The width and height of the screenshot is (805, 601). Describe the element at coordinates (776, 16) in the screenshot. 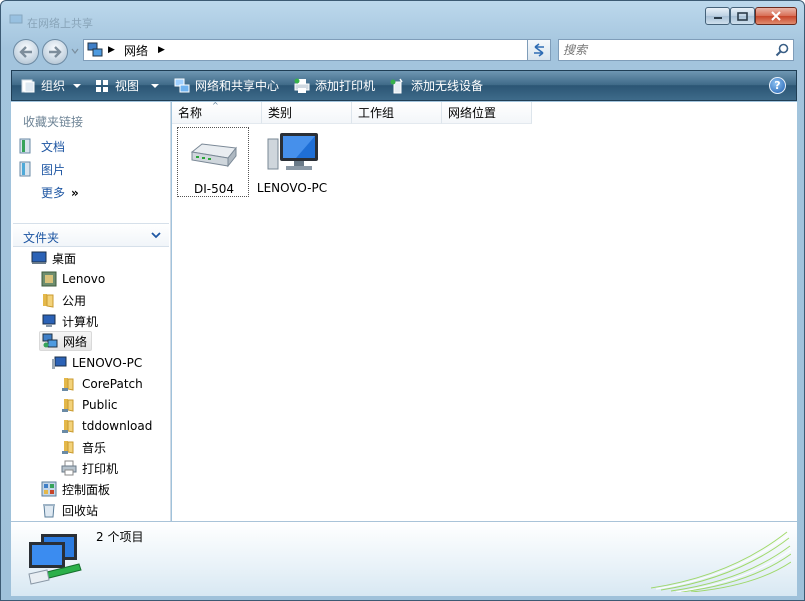

I see `close-button` at that location.